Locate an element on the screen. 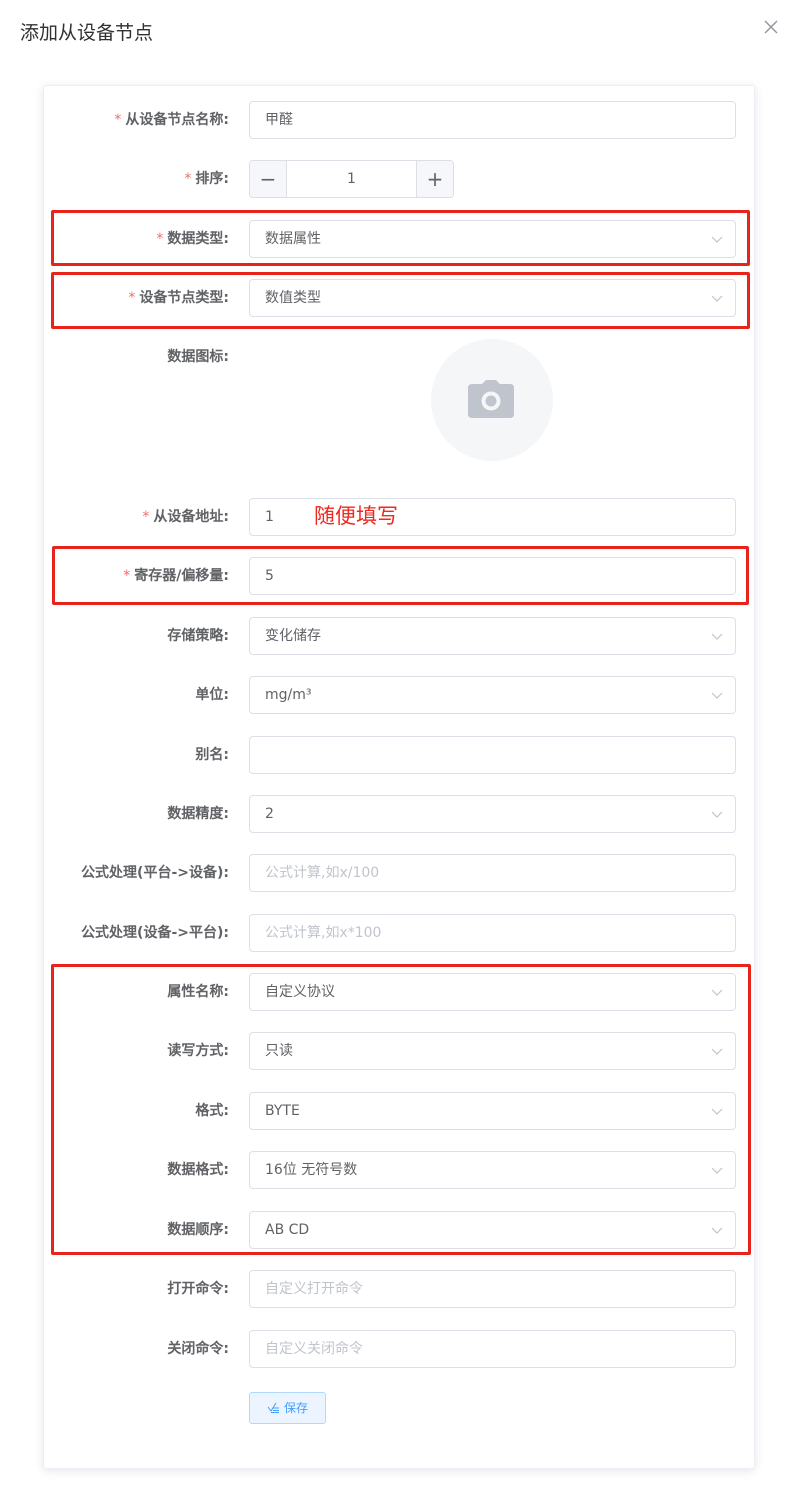 Image resolution: width=799 pixels, height=1500 pixels. minus-icon: − is located at coordinates (268, 179).